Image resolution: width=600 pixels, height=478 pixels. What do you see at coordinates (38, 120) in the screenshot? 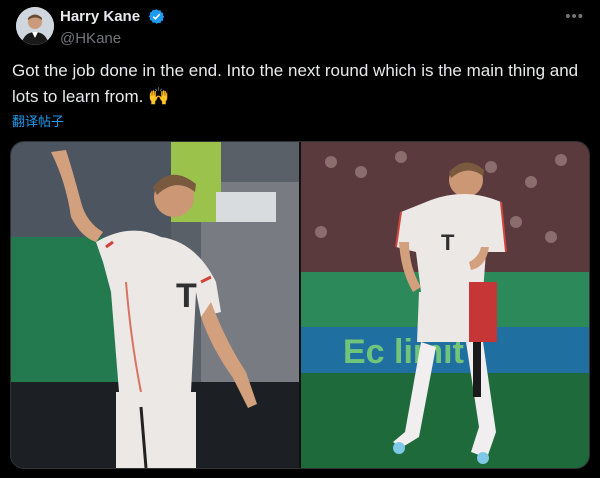
I see `translate-post-link: 翻译帖子` at bounding box center [38, 120].